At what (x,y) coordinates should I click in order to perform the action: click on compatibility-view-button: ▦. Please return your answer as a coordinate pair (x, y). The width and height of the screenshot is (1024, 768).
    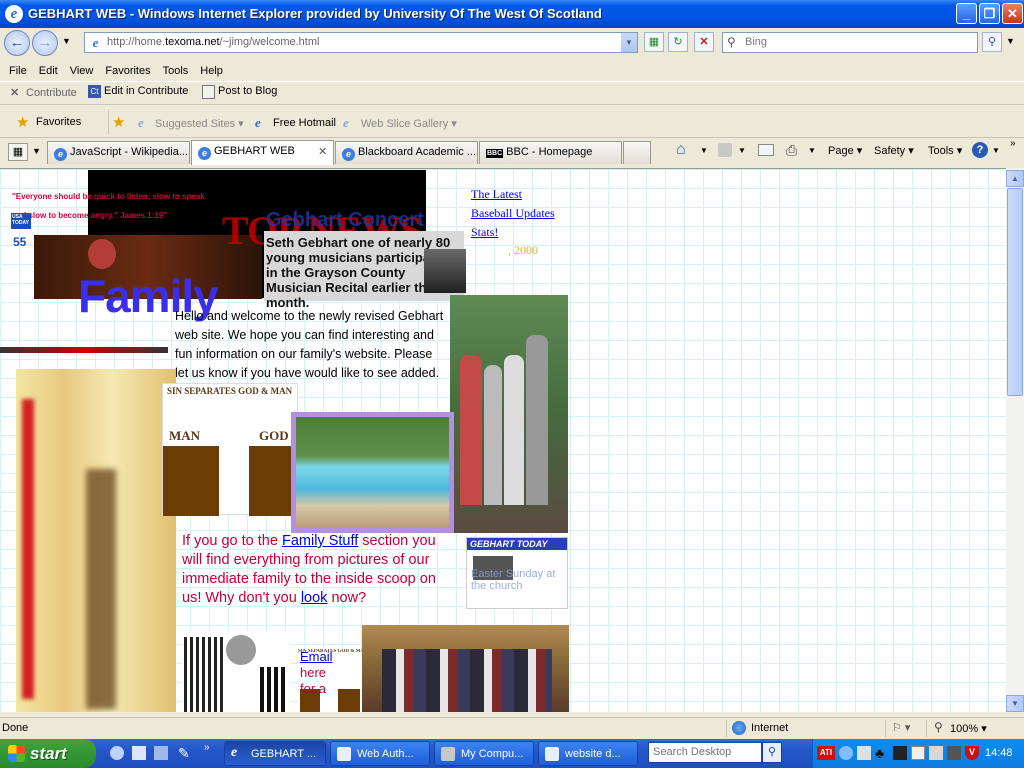
    Looking at the image, I should click on (654, 42).